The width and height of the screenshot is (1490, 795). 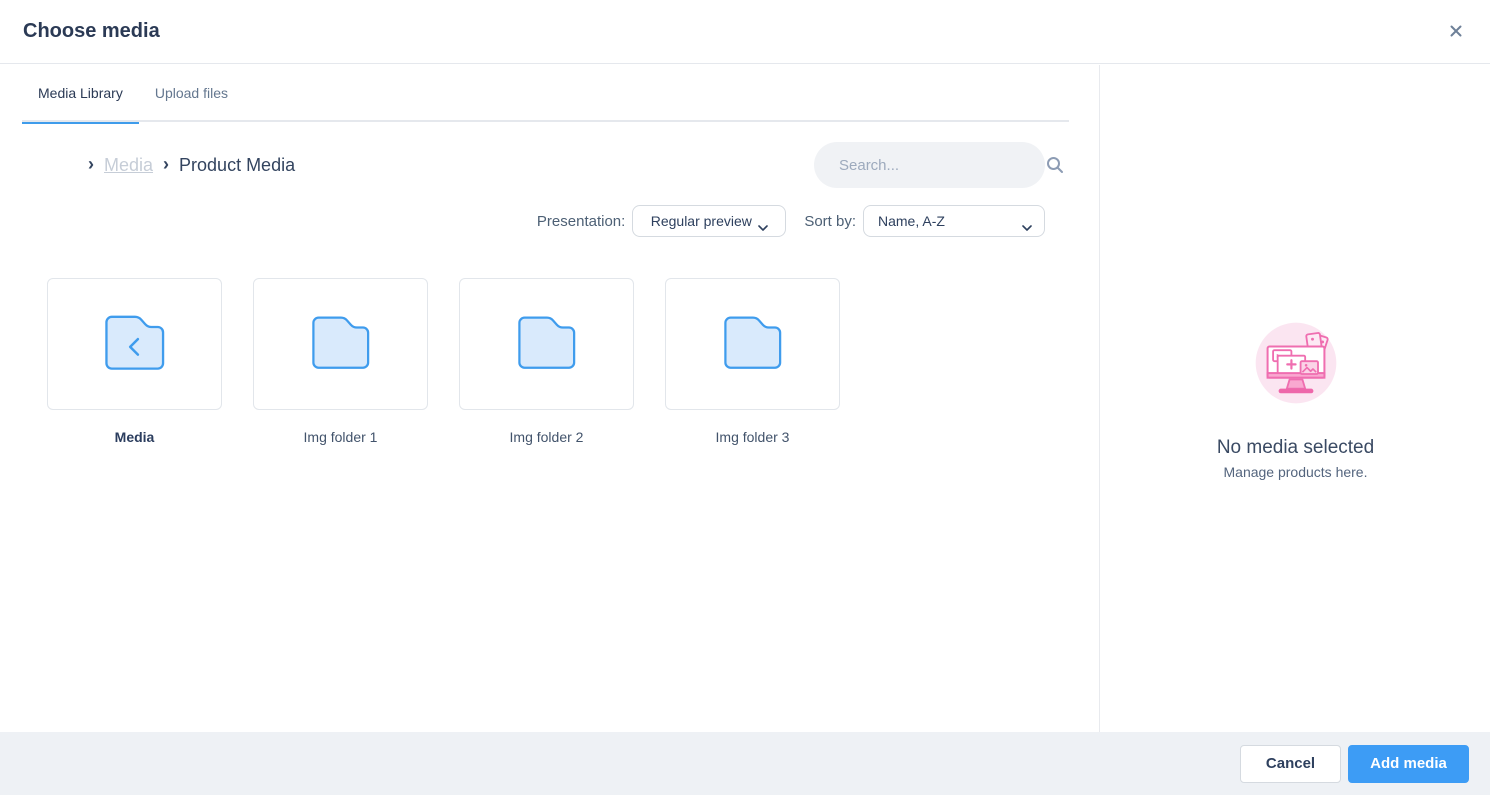 I want to click on presentation-select: Regular preview, so click(x=709, y=221).